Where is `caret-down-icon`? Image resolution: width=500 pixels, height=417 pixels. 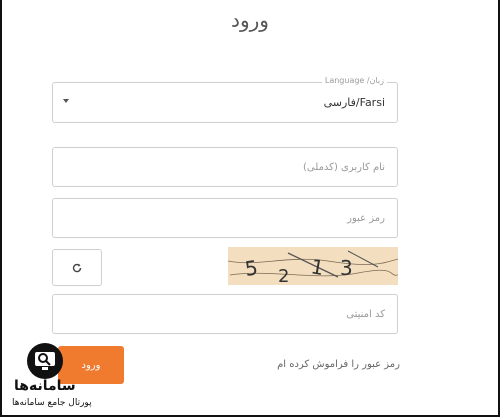 caret-down-icon is located at coordinates (66, 101).